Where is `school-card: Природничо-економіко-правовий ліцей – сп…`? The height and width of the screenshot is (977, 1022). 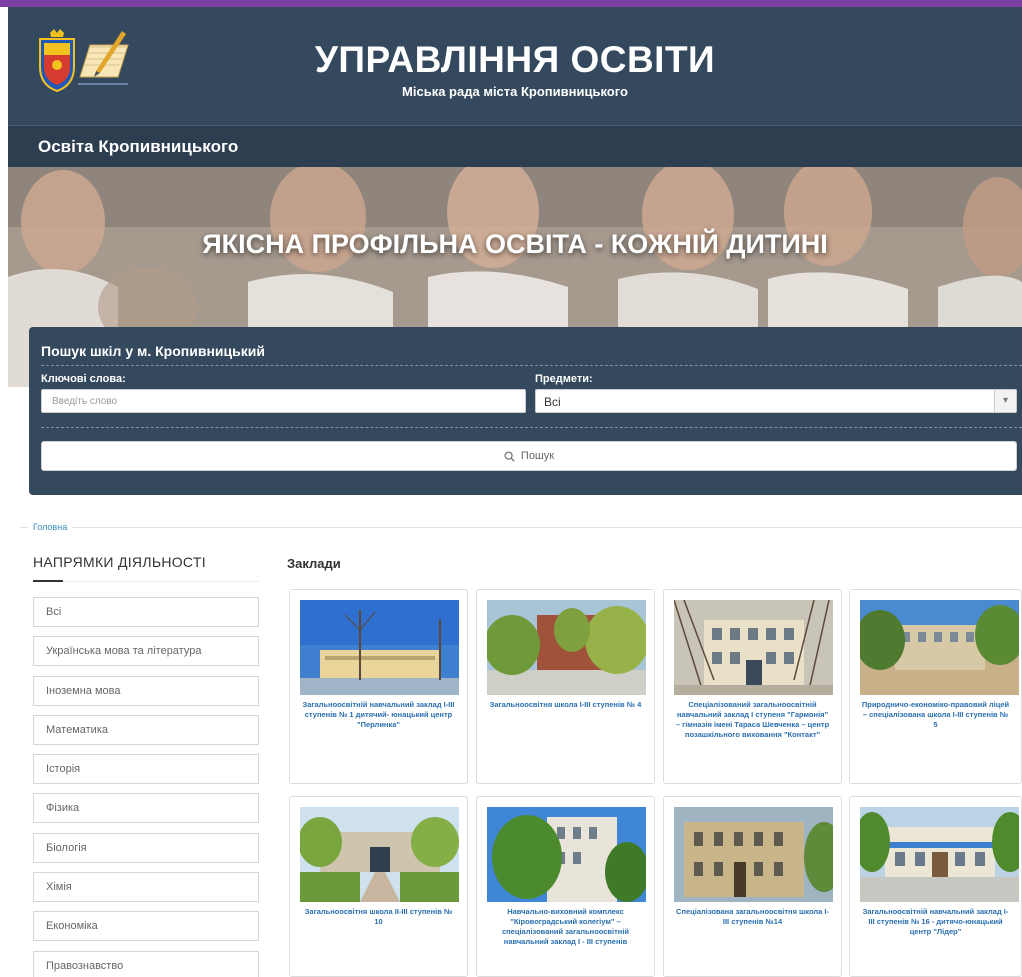
school-card: Природничо-економіко-правовий ліцей – сп… is located at coordinates (935, 686).